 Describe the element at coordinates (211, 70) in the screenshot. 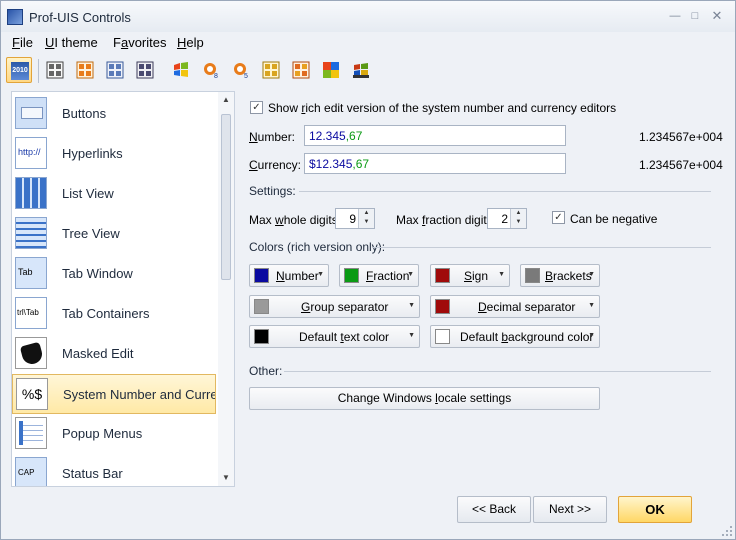

I see `windows-8-theme-button: 8` at that location.